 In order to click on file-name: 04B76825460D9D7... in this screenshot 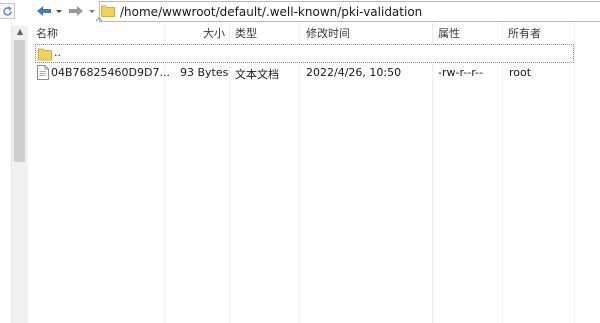, I will do `click(110, 72)`.